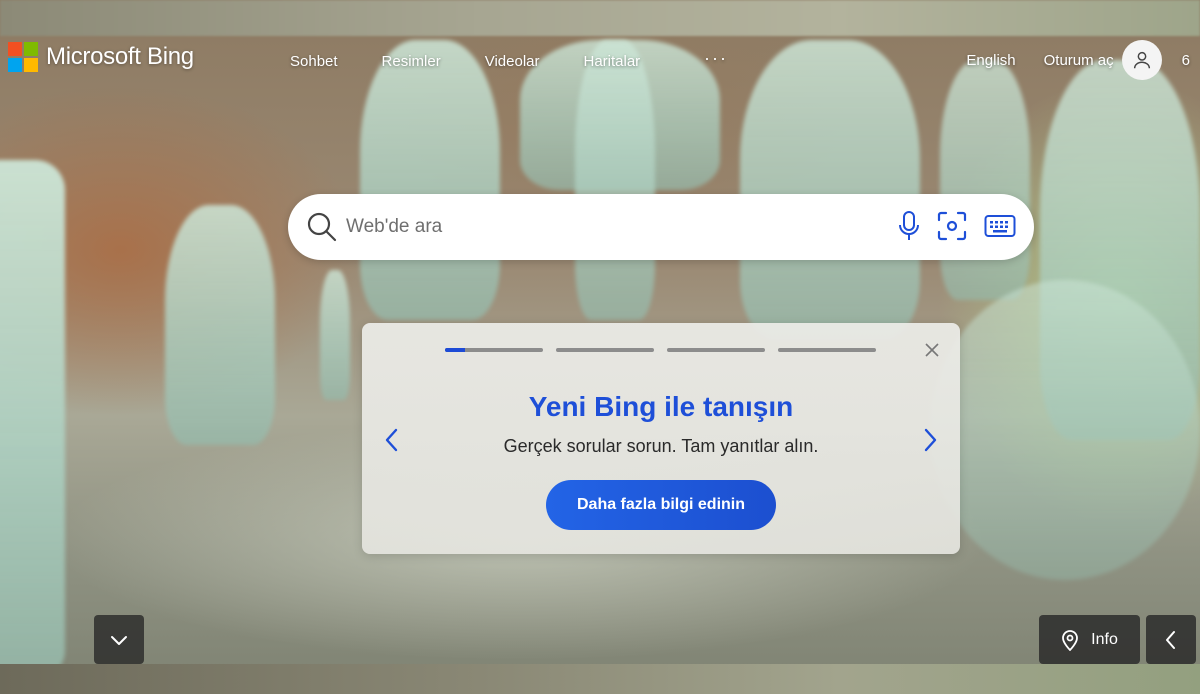  Describe the element at coordinates (612, 61) in the screenshot. I see `nav-item-haritalar: Haritalar` at that location.